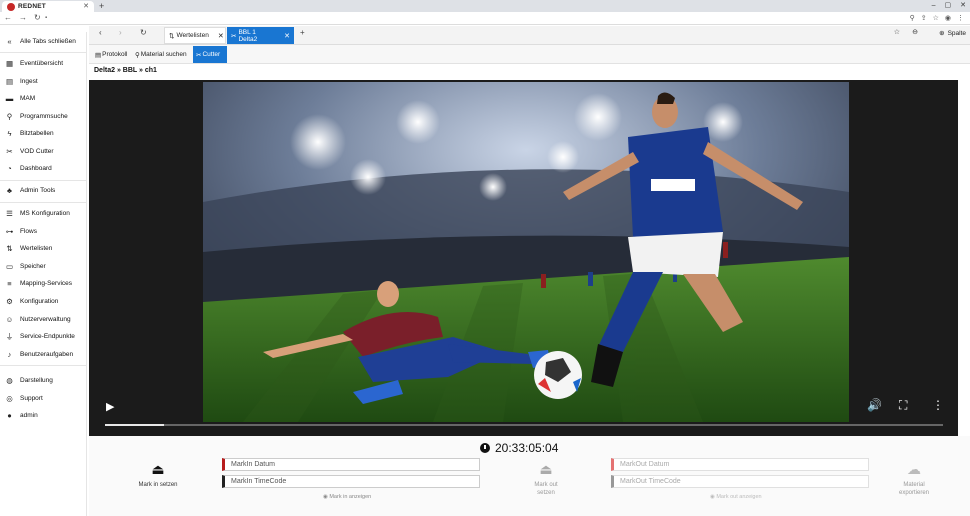  Describe the element at coordinates (519, 448) in the screenshot. I see `current-timecode: 20:33:05:04` at that location.